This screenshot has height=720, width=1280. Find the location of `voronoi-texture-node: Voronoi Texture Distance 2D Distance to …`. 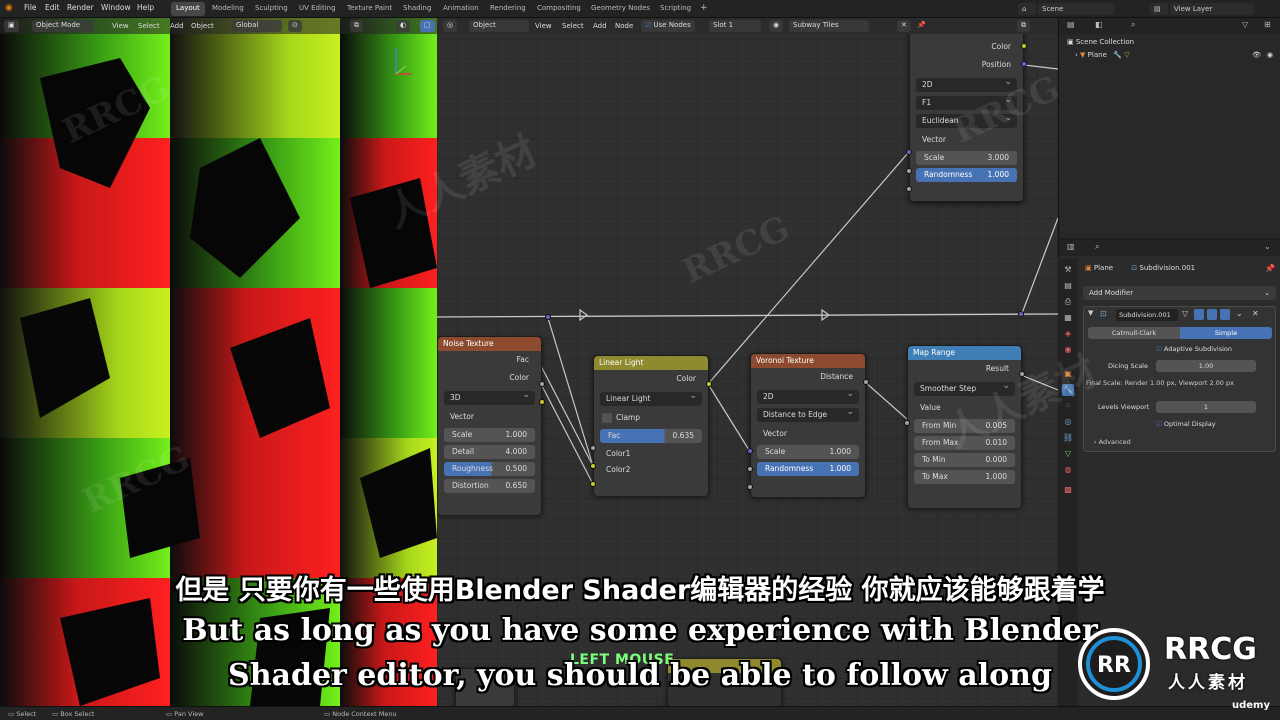

voronoi-texture-node: Voronoi Texture Distance 2D Distance to … is located at coordinates (808, 425).